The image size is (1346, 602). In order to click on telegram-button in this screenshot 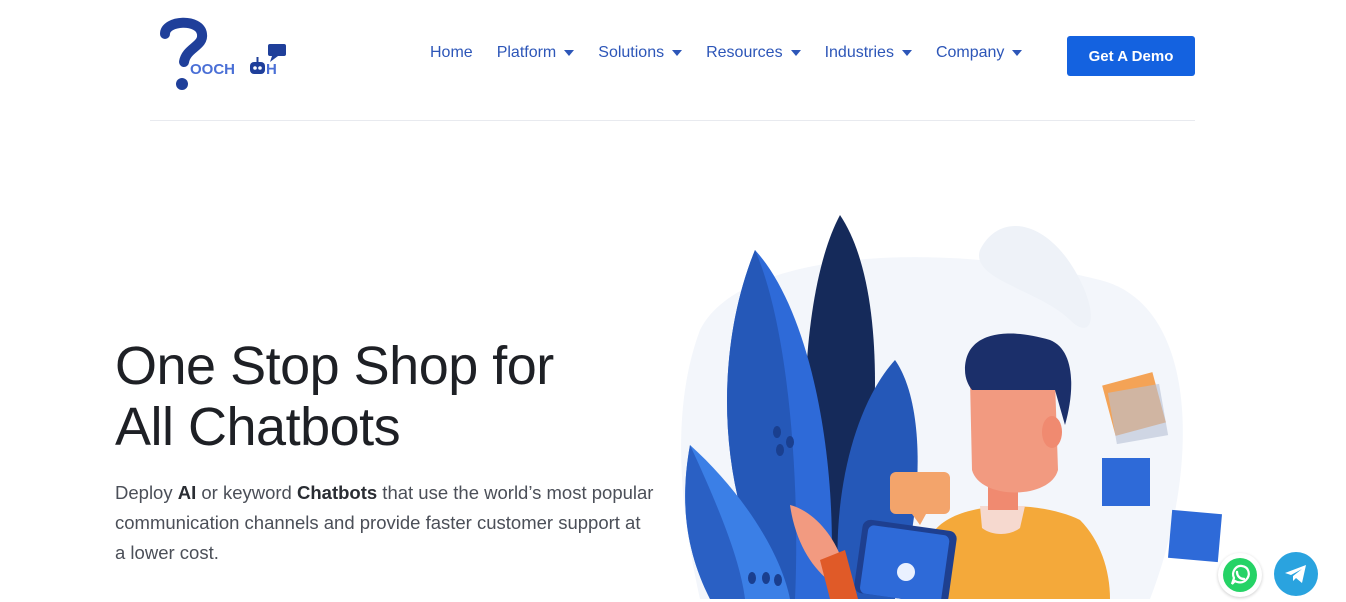, I will do `click(1296, 574)`.